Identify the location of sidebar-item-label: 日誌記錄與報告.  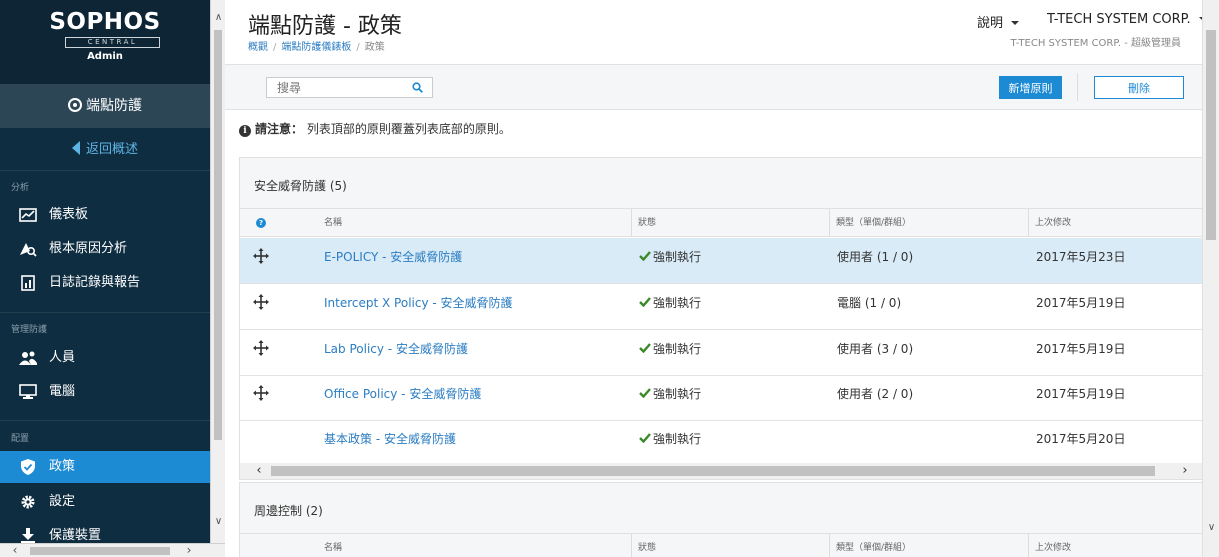
(95, 282).